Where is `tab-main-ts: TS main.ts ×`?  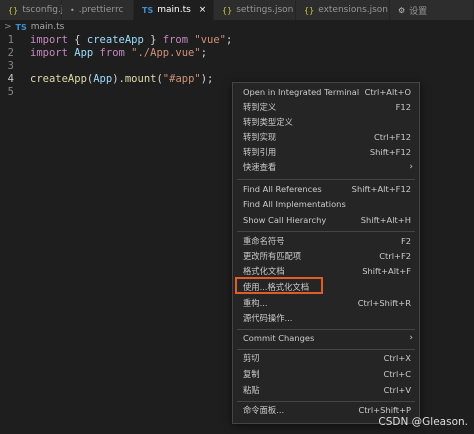 tab-main-ts: TS main.ts × is located at coordinates (174, 10).